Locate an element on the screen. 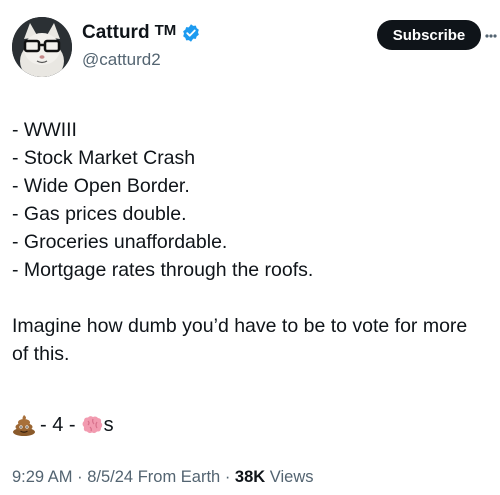 This screenshot has height=495, width=500. list-item: - WWIII is located at coordinates (44, 130).